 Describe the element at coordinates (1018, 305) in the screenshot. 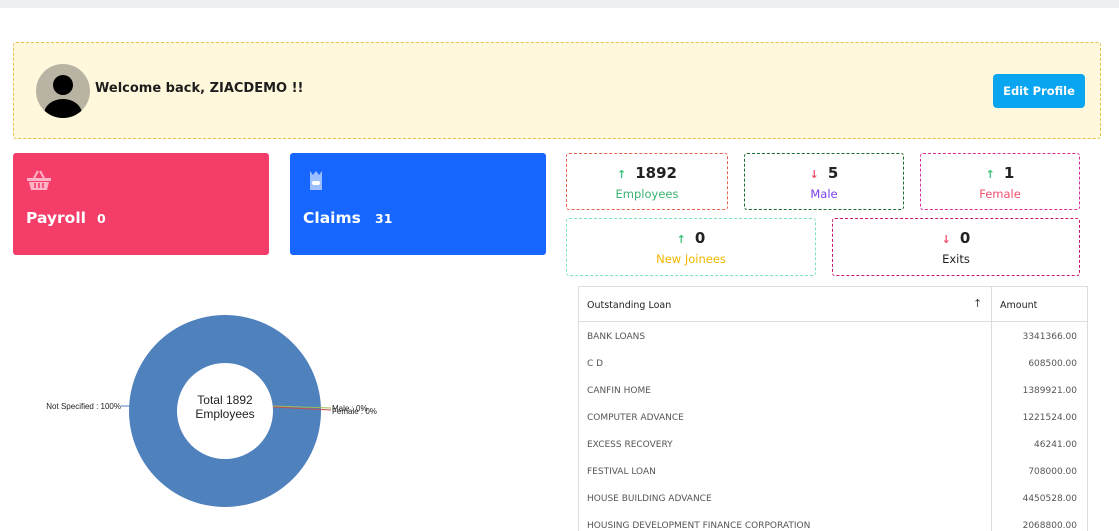

I see `column-header-amount: Amount` at that location.